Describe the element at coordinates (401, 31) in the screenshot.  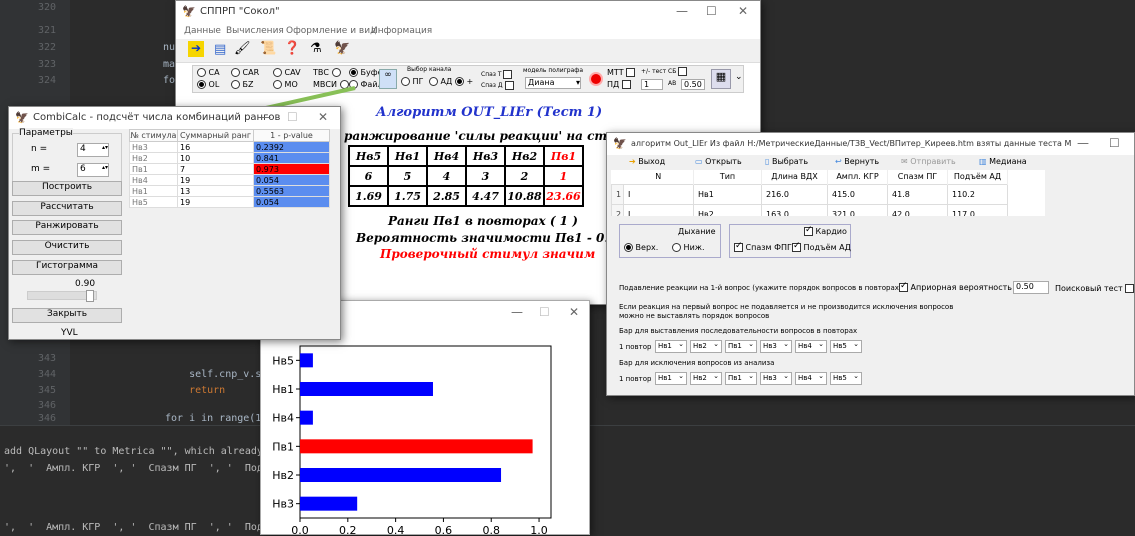
I see `menu-info: Информация` at that location.